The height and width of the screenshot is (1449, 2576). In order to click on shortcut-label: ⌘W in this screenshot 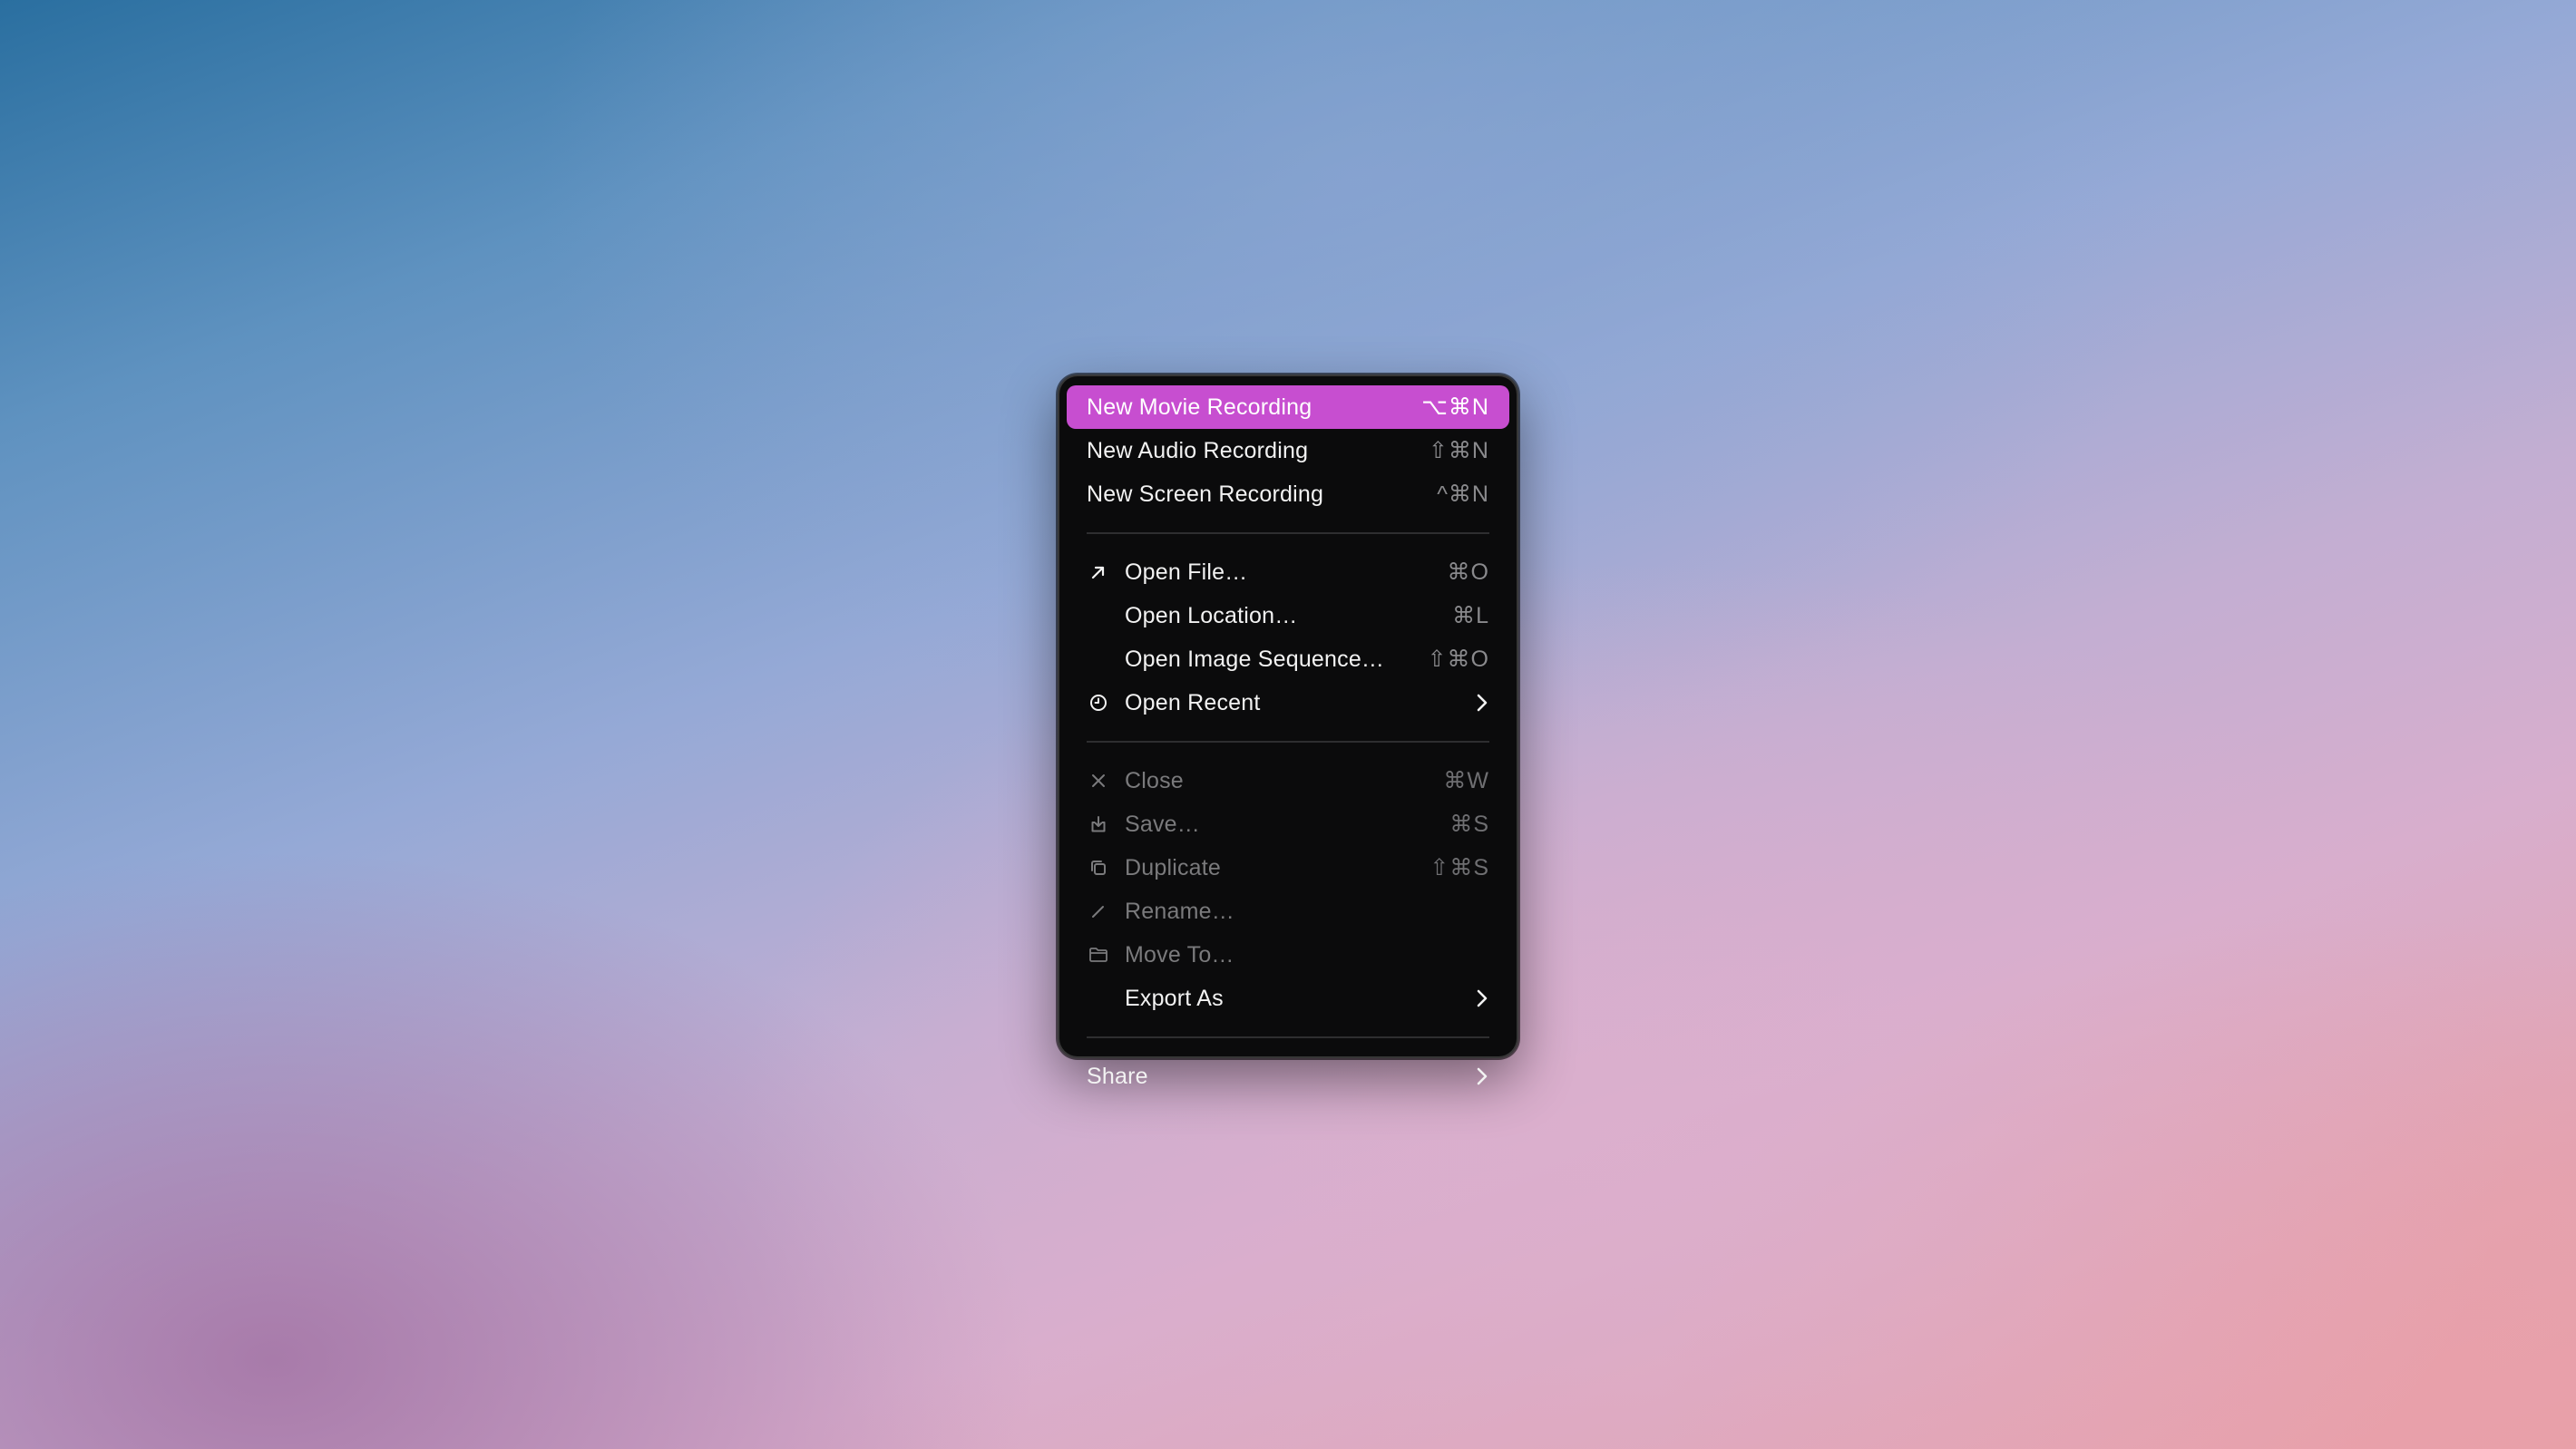, I will do `click(1466, 781)`.